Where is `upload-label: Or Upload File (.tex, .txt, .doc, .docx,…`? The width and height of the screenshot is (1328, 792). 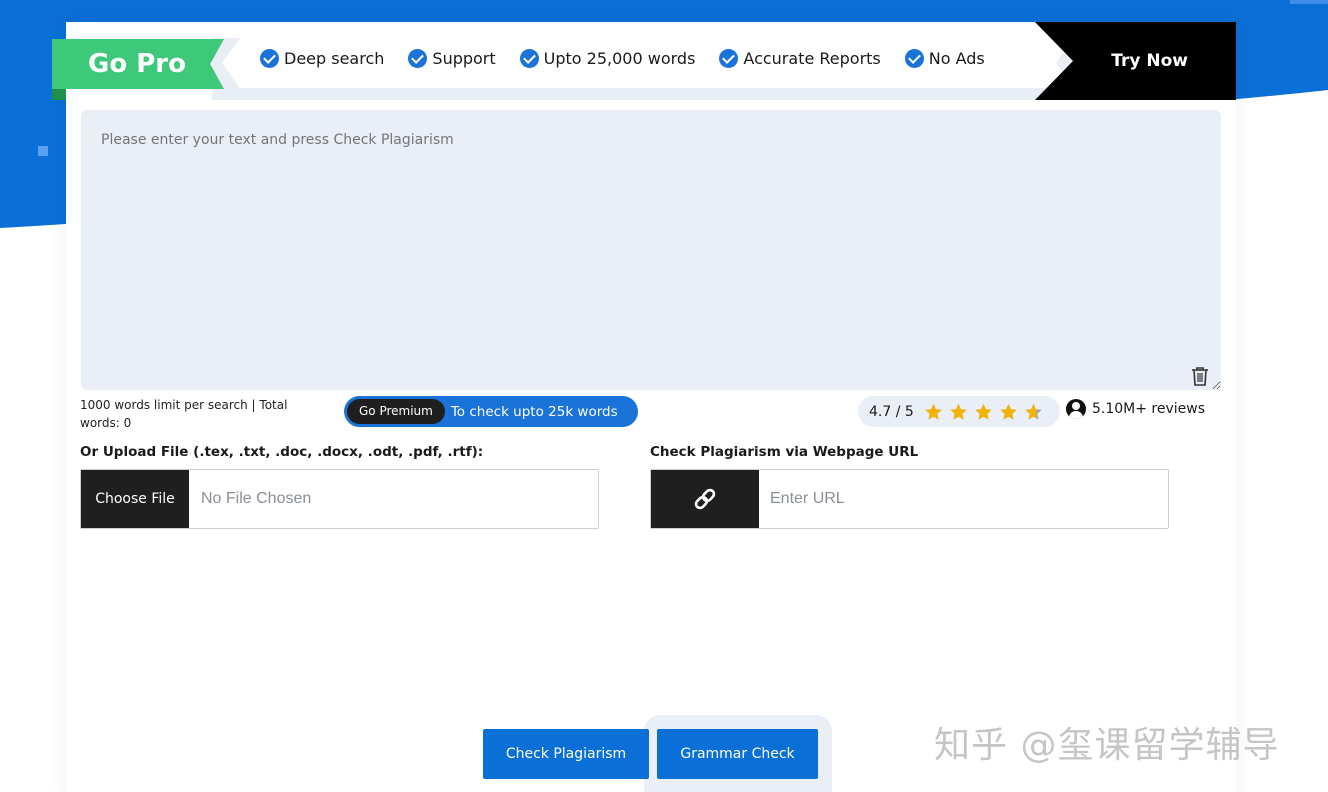
upload-label: Or Upload File (.tex, .txt, .doc, .docx,… is located at coordinates (282, 452).